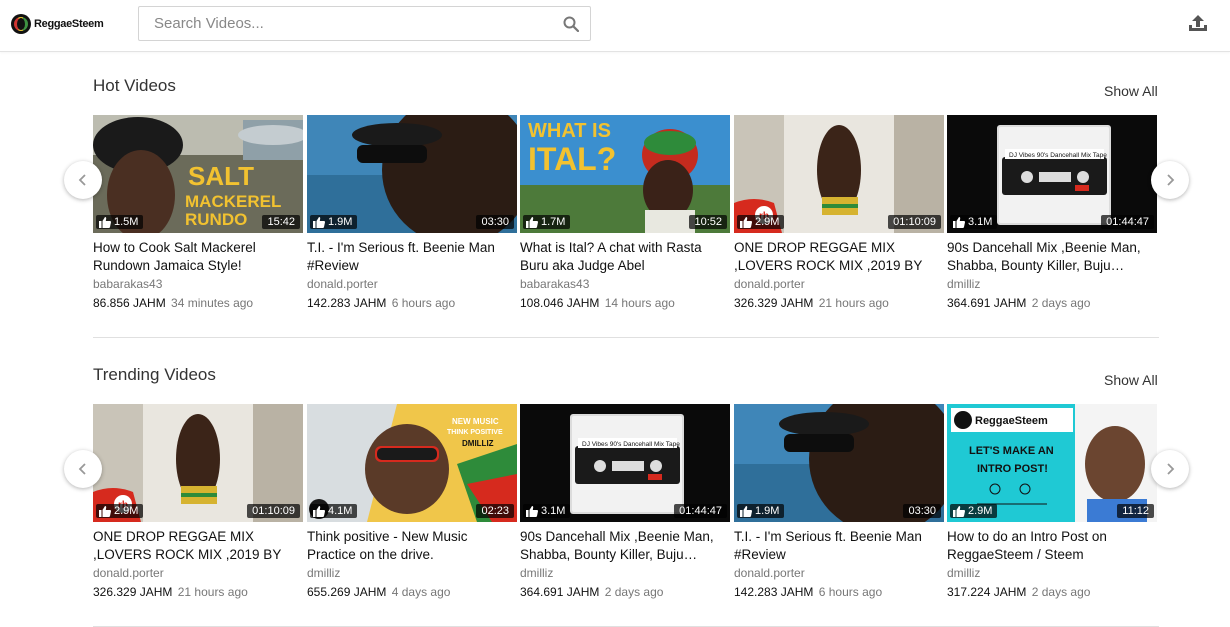 This screenshot has height=627, width=1230. I want to click on svg-text: DMILLIZ, so click(478, 443).